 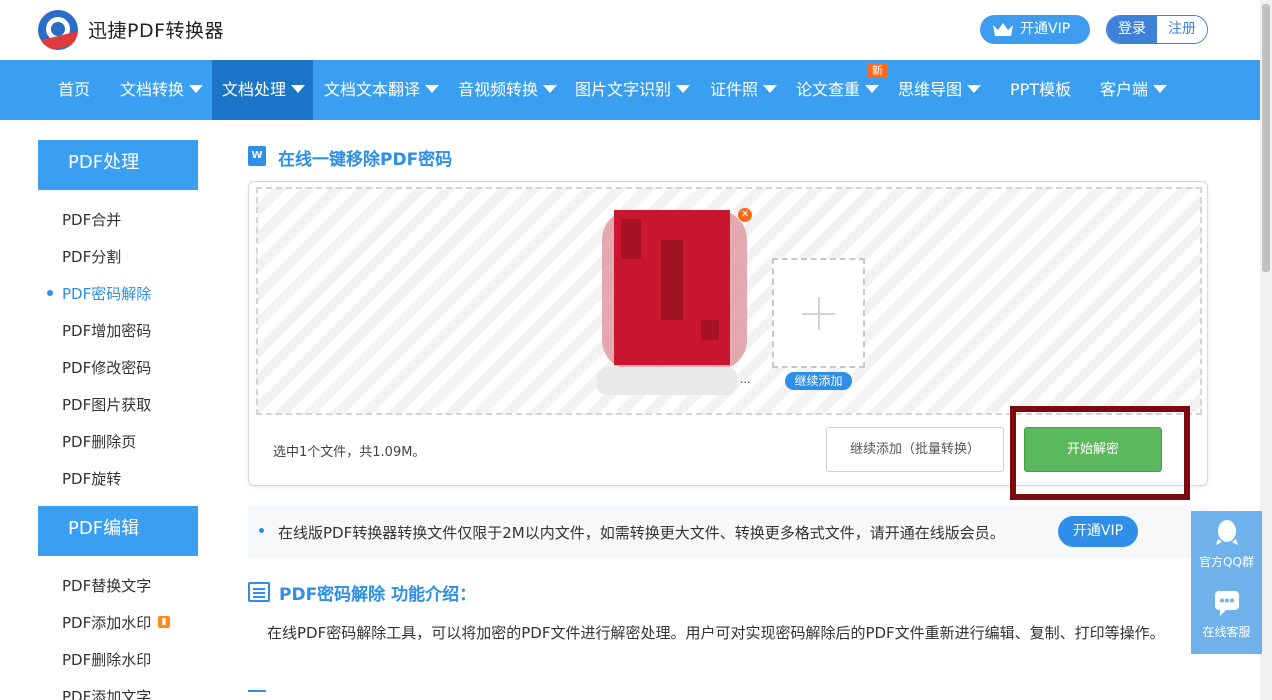 What do you see at coordinates (1132, 29) in the screenshot?
I see `login-button: 登录` at bounding box center [1132, 29].